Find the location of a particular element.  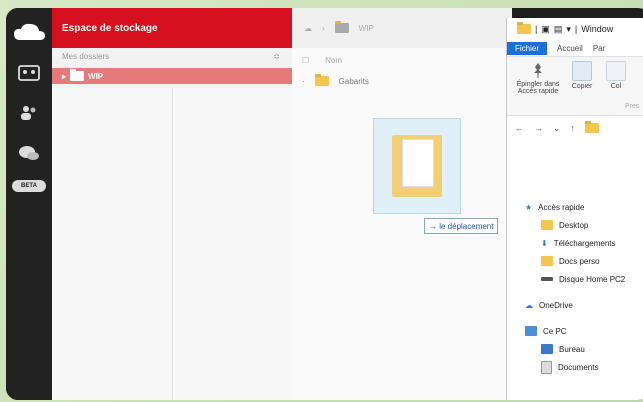

list-item: · Gabarits is located at coordinates (335, 80).